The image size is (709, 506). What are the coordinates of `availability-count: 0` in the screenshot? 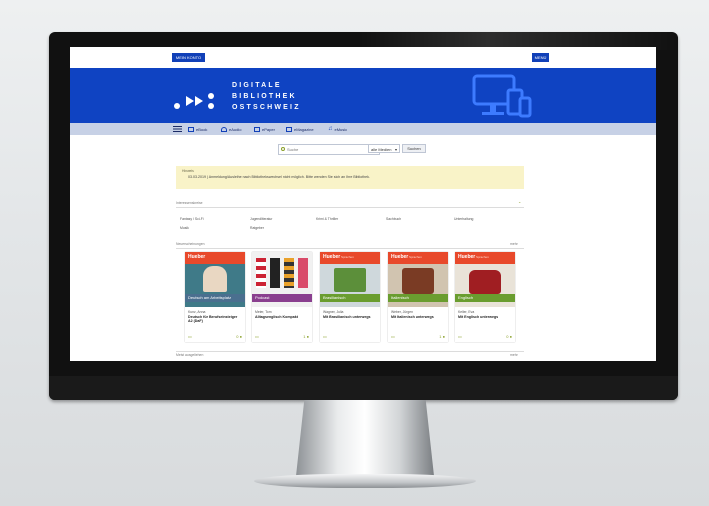 It's located at (237, 336).